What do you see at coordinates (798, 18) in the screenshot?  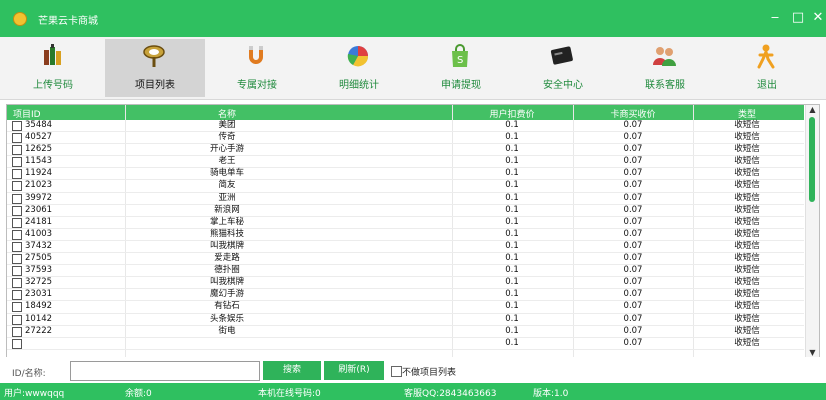 I see `maximize-button: □` at bounding box center [798, 18].